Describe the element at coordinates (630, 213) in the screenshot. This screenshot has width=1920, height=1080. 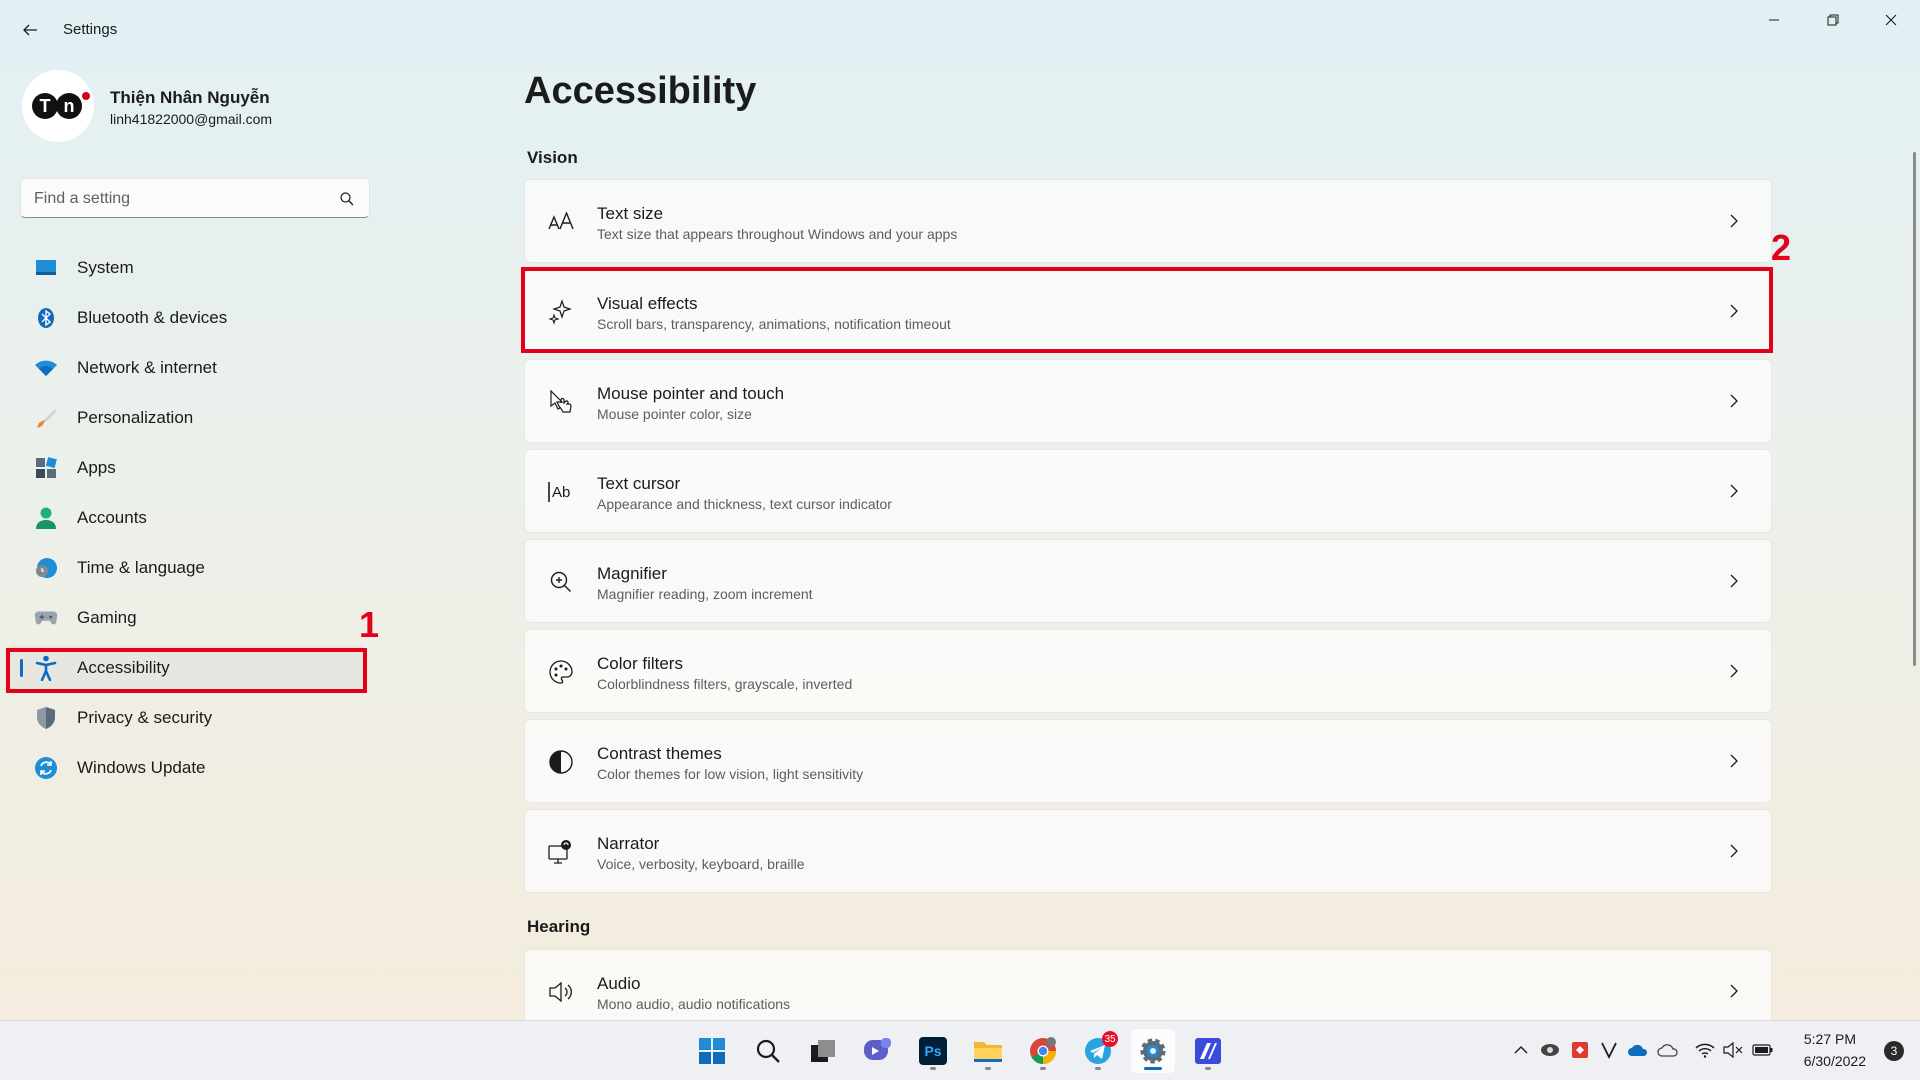
I see `setting-title: Text size` at that location.